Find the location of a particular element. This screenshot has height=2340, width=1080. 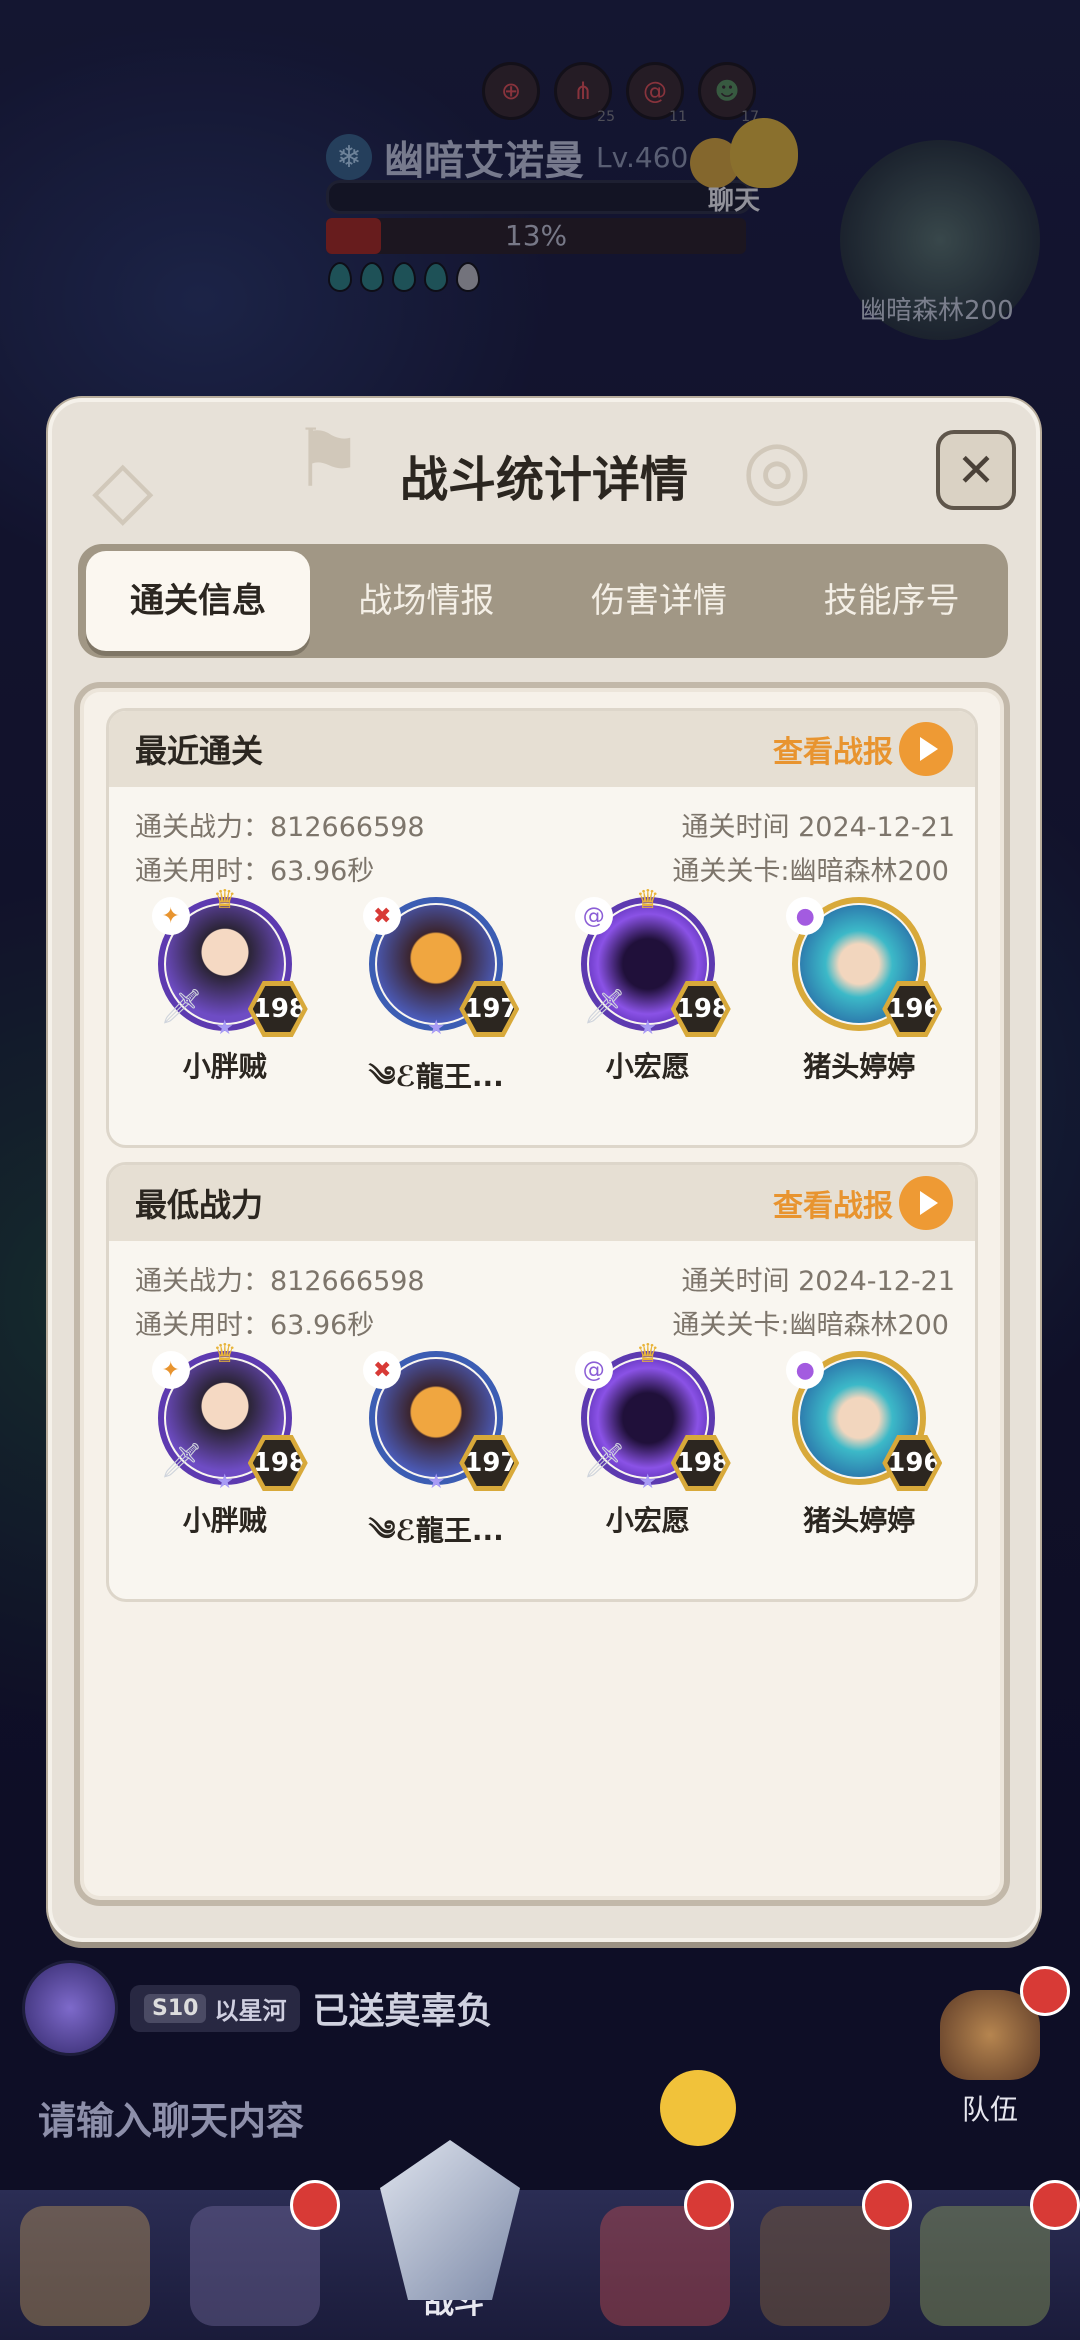

tab-battlefield-intel: 战场情报 is located at coordinates (426, 601).